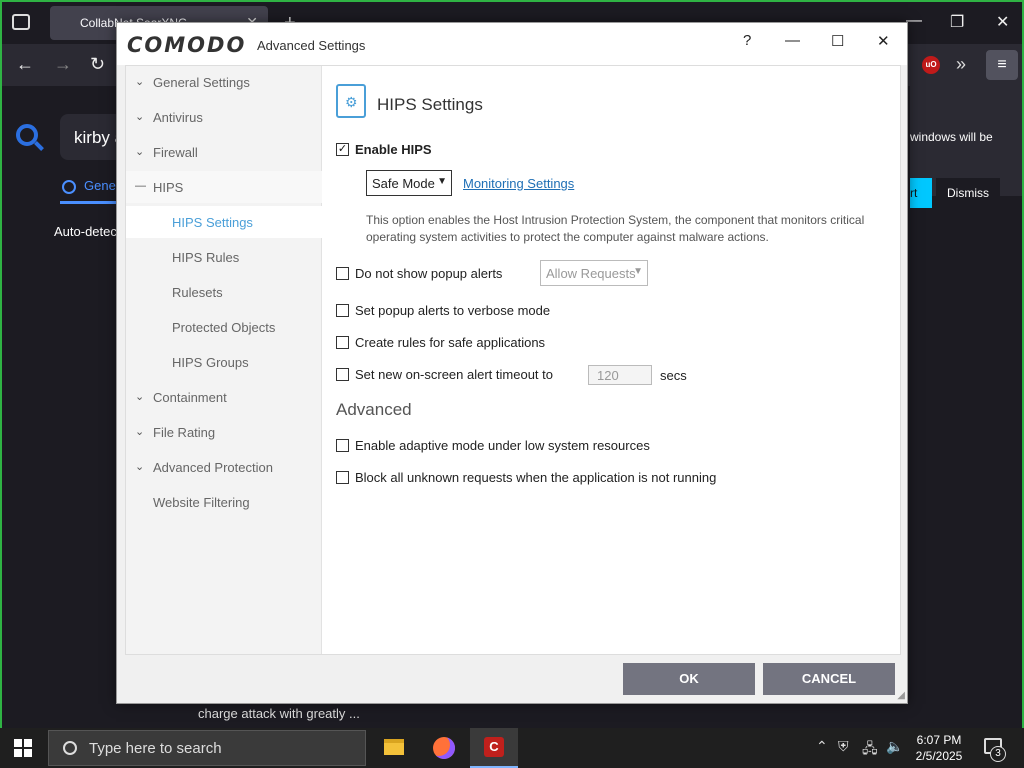 Image resolution: width=1024 pixels, height=768 pixels. I want to click on folder-icon, so click(394, 747).